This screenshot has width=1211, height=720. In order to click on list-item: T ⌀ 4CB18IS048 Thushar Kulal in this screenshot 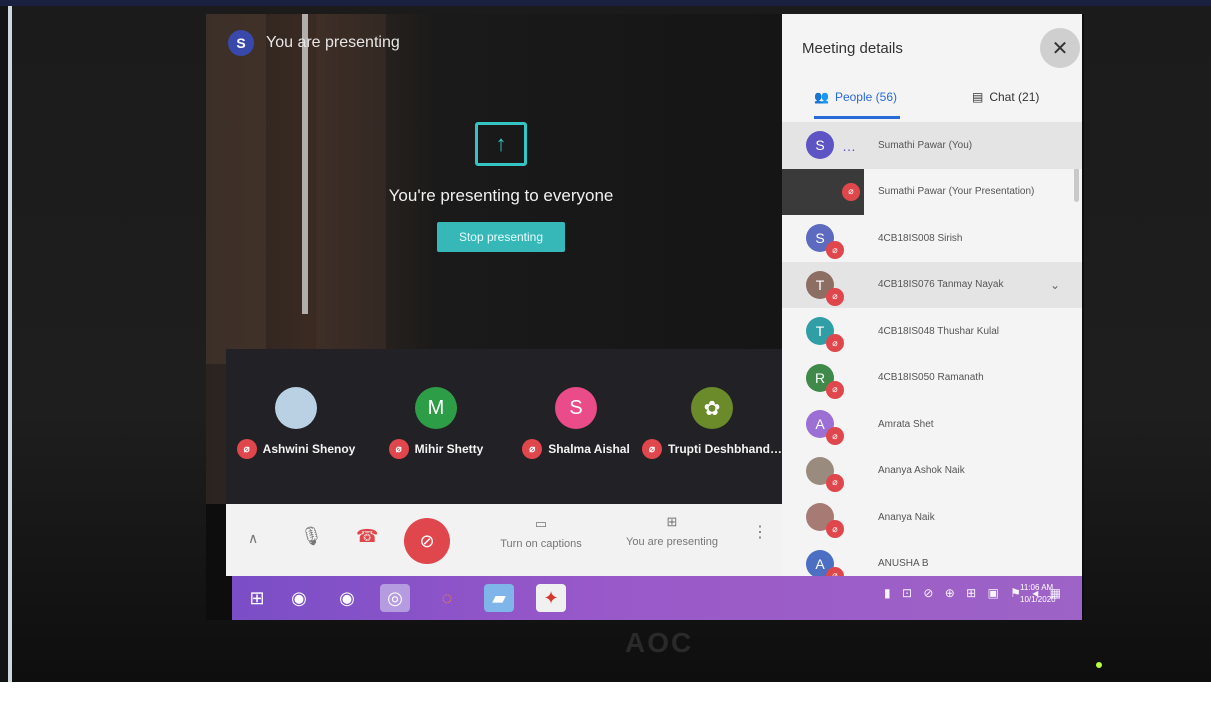, I will do `click(932, 331)`.